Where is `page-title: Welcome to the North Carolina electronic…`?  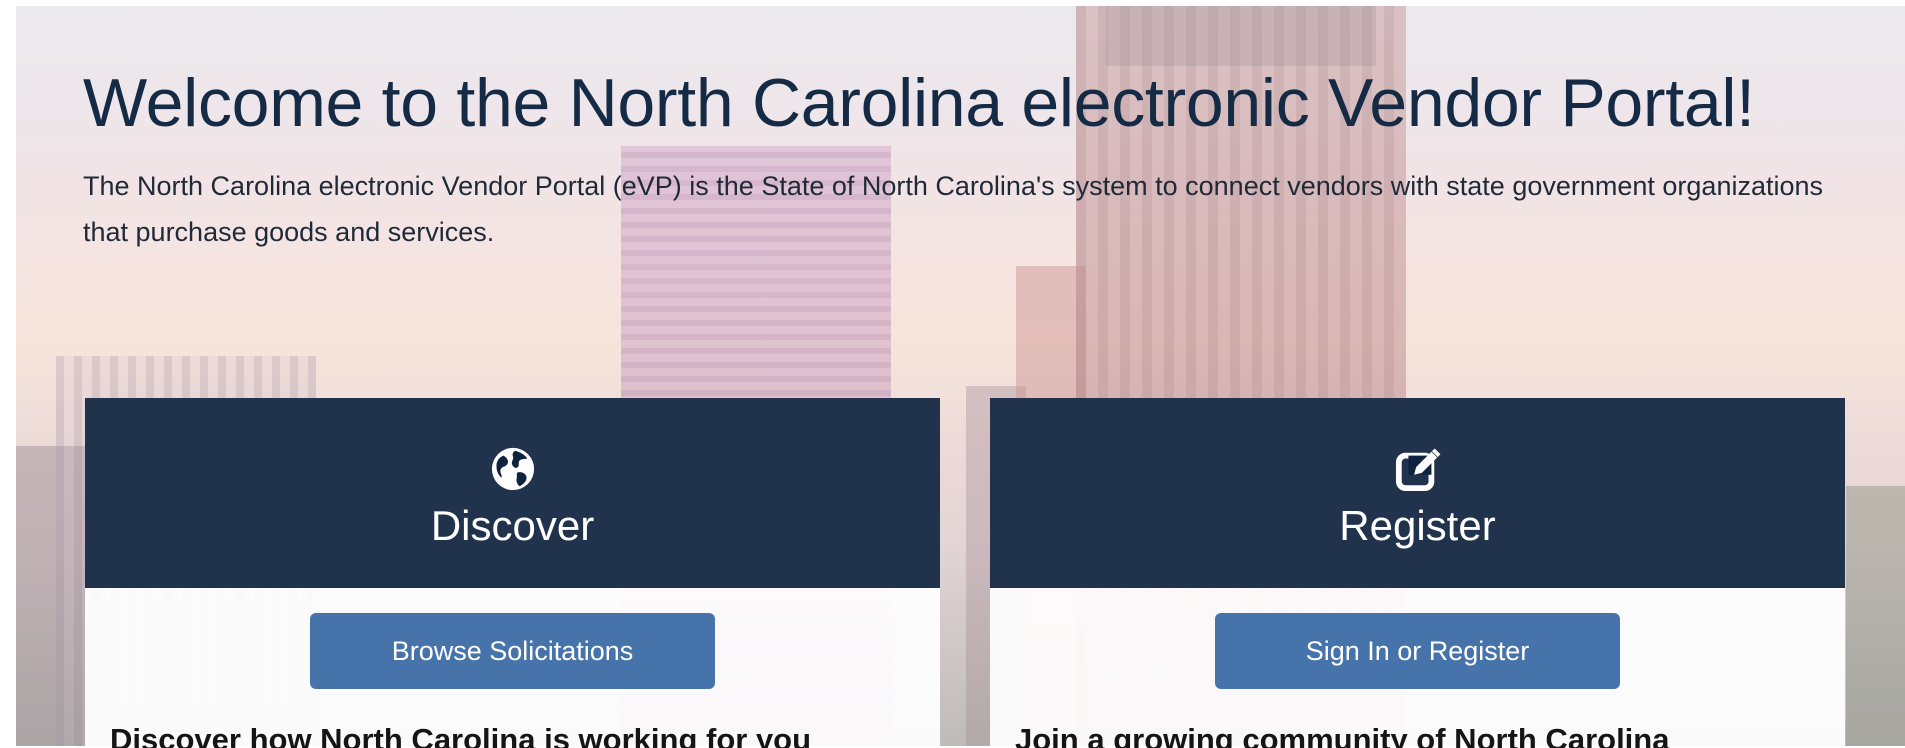 page-title: Welcome to the North Carolina electronic… is located at coordinates (919, 103).